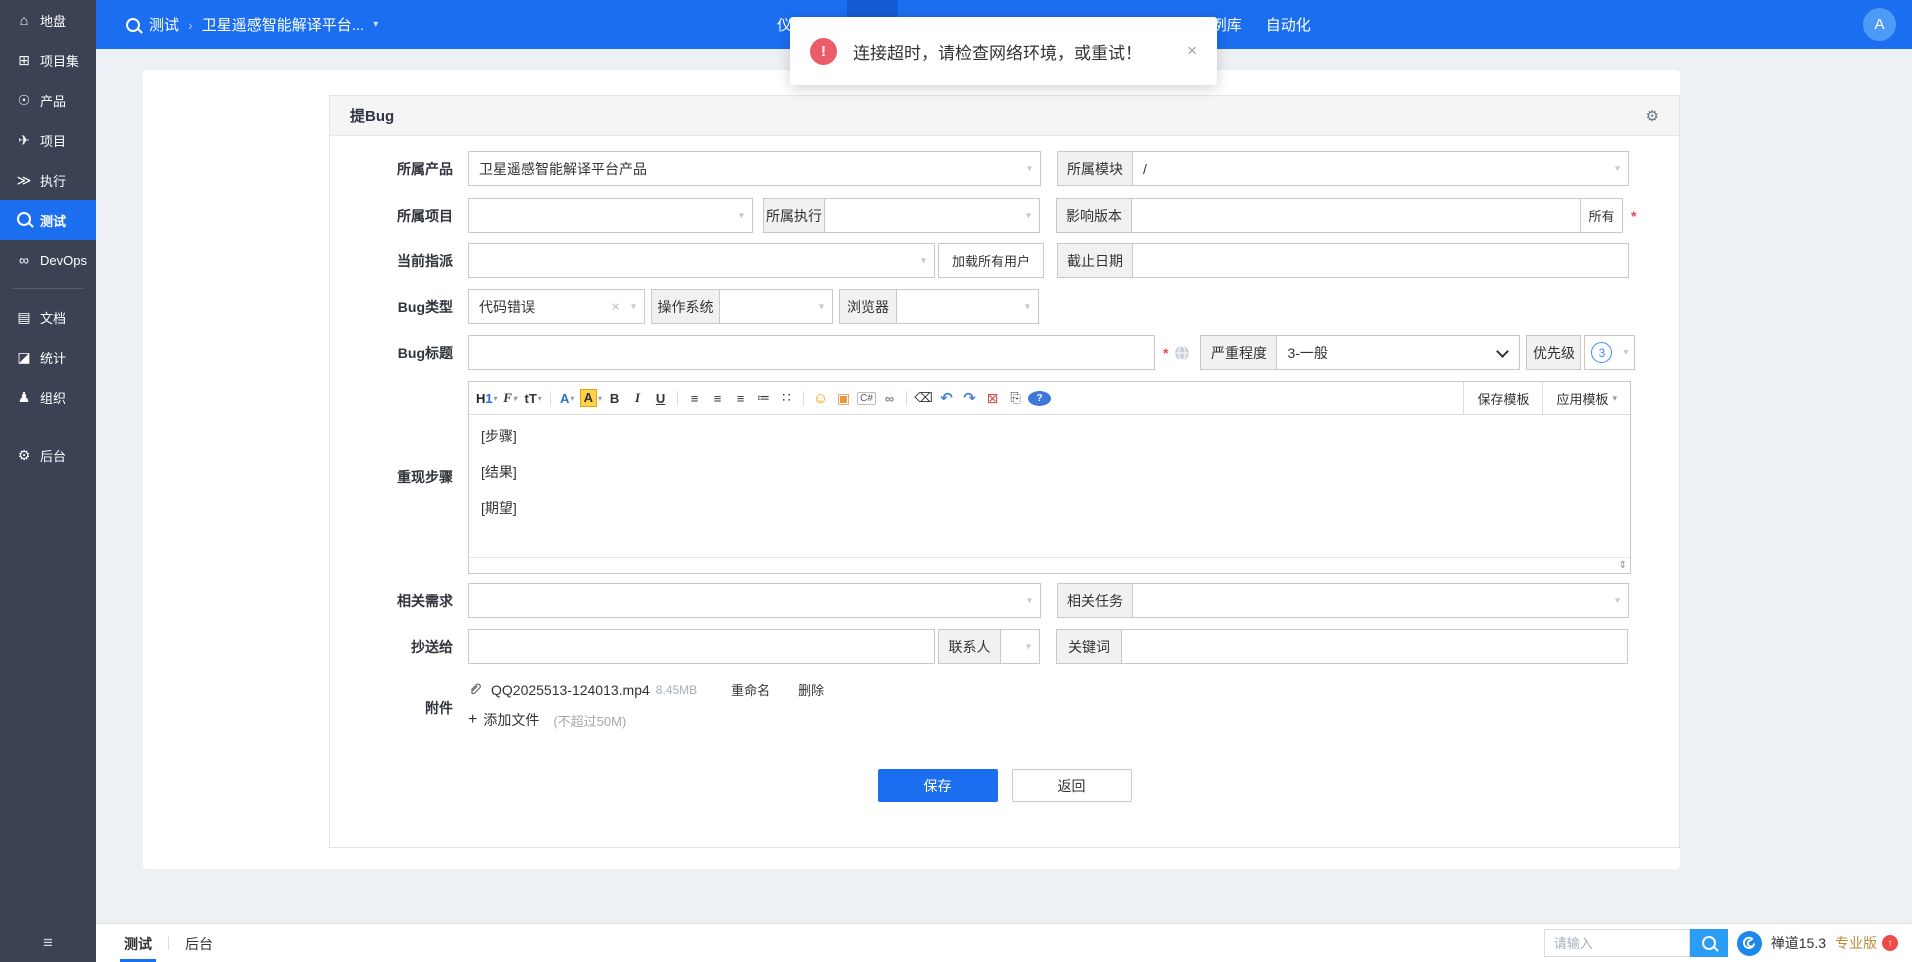 The image size is (1912, 962). Describe the element at coordinates (1239, 352) in the screenshot. I see `severity-addon-label: 严重程度` at that location.